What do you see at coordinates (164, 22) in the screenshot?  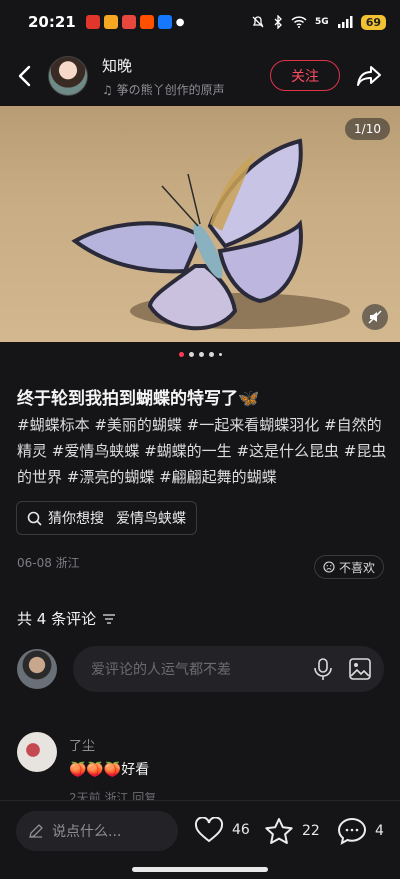 I see `alipay-icon` at bounding box center [164, 22].